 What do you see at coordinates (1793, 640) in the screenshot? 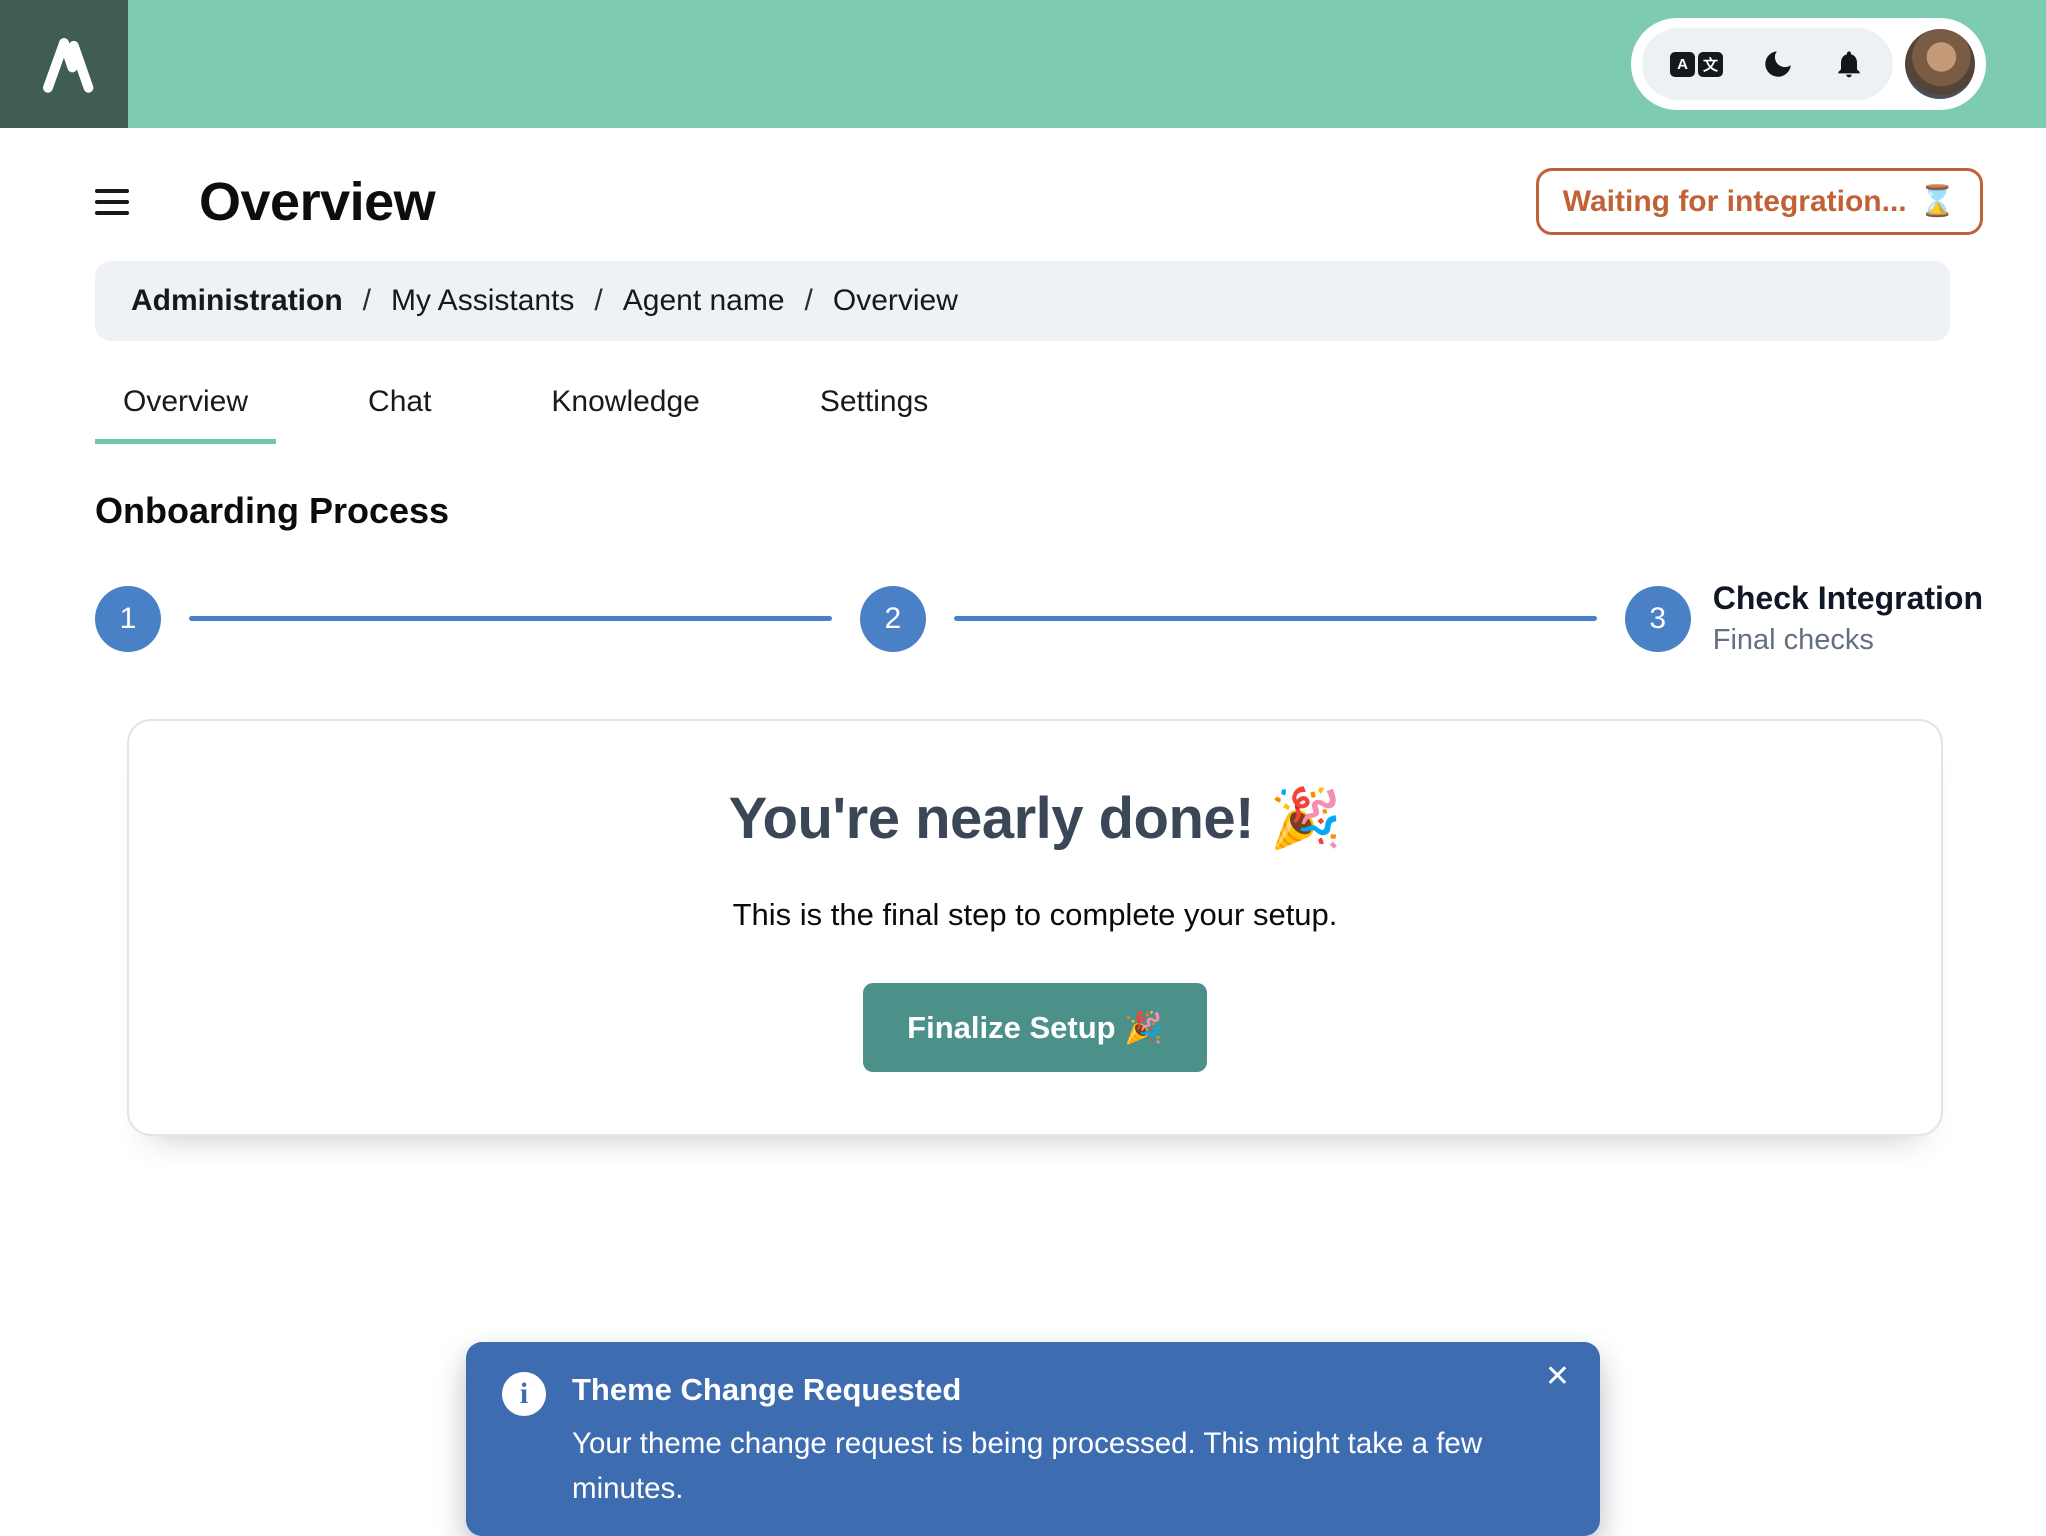
I see `step-3-subtitle: Final checks` at bounding box center [1793, 640].